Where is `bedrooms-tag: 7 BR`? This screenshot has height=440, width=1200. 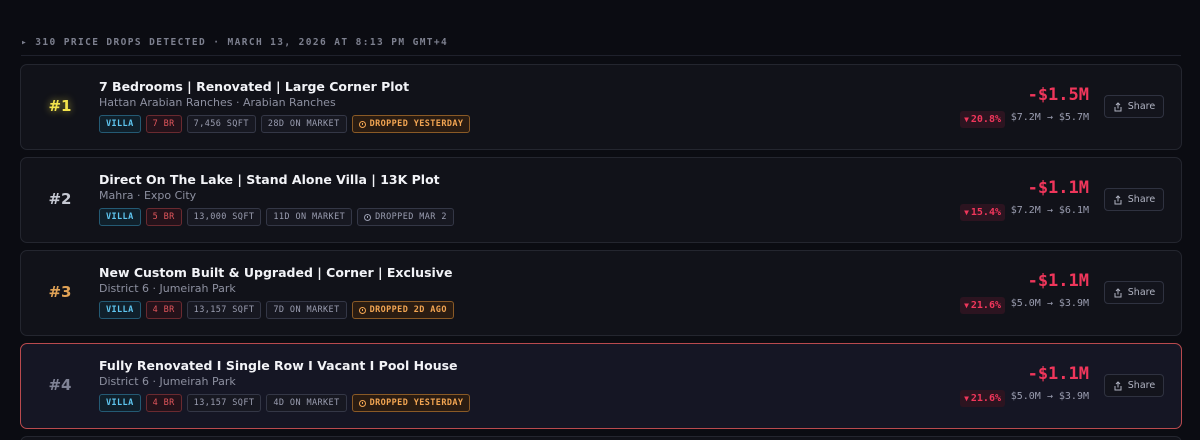 bedrooms-tag: 7 BR is located at coordinates (163, 124).